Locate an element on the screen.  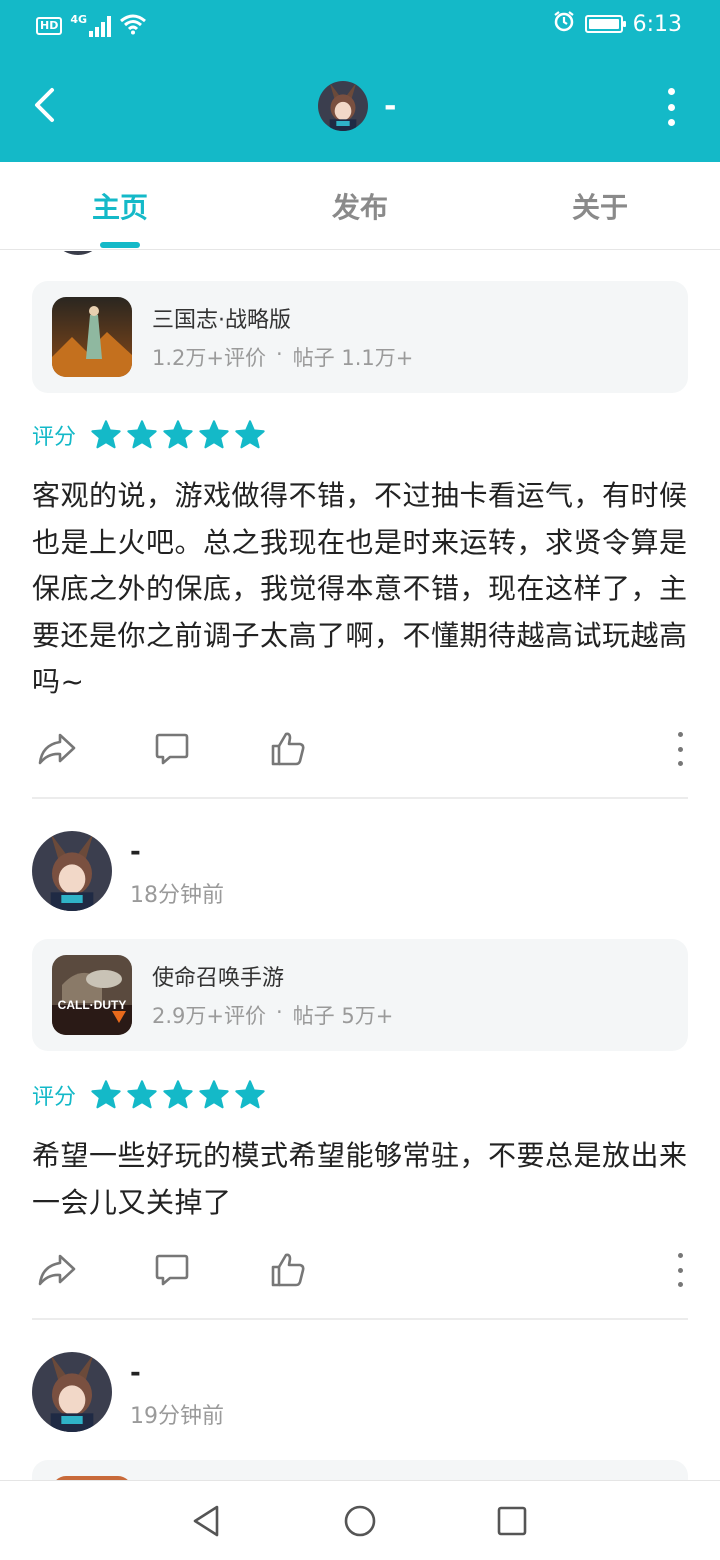
nav-back-button is located at coordinates (206, 1521).